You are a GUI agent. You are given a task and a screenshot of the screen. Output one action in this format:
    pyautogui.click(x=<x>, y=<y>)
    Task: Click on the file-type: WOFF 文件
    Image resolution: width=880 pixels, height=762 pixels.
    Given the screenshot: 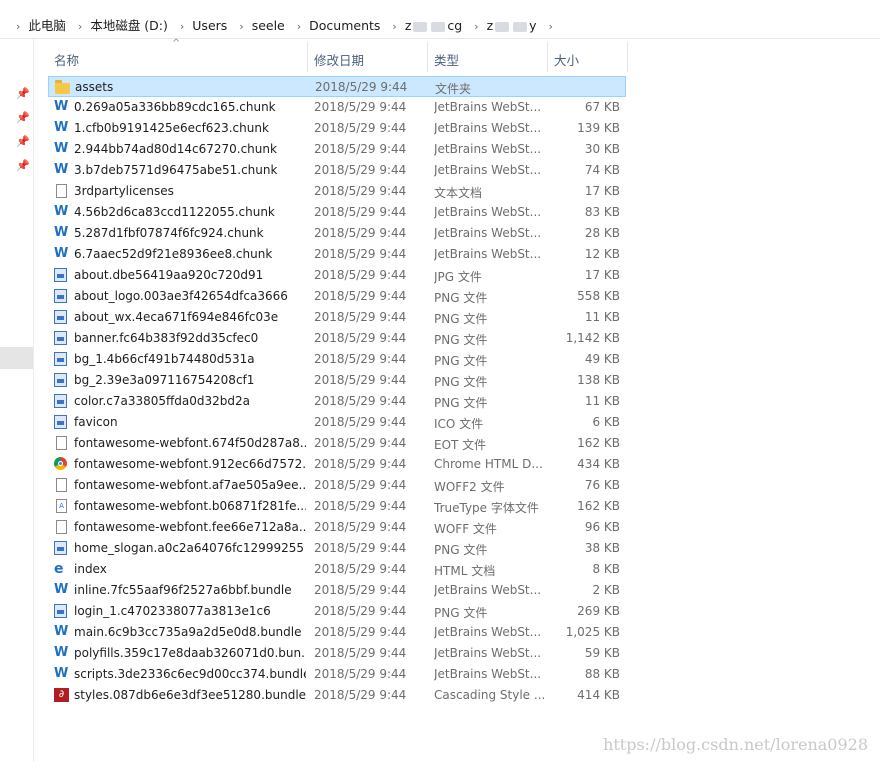 What is the action you would take?
    pyautogui.click(x=465, y=529)
    